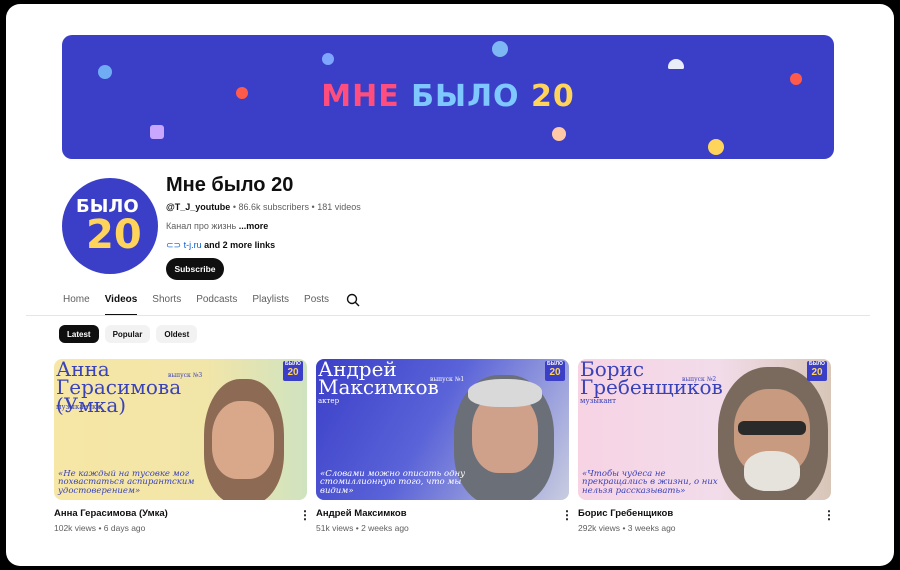 The height and width of the screenshot is (570, 900). Describe the element at coordinates (195, 269) in the screenshot. I see `subscribe-button: Subscribe` at that location.